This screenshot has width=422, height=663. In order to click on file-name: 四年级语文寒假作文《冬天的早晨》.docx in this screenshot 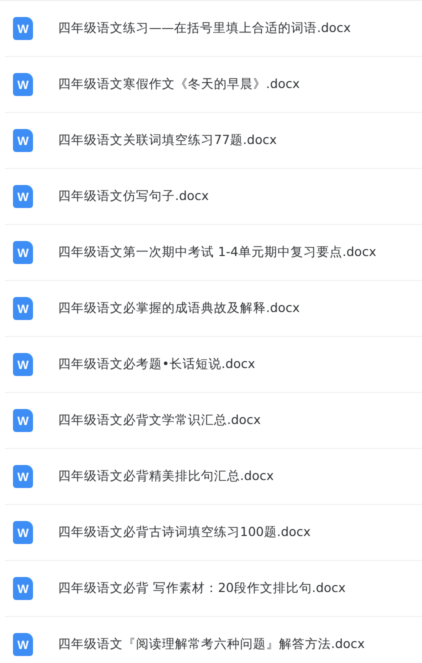, I will do `click(179, 84)`.